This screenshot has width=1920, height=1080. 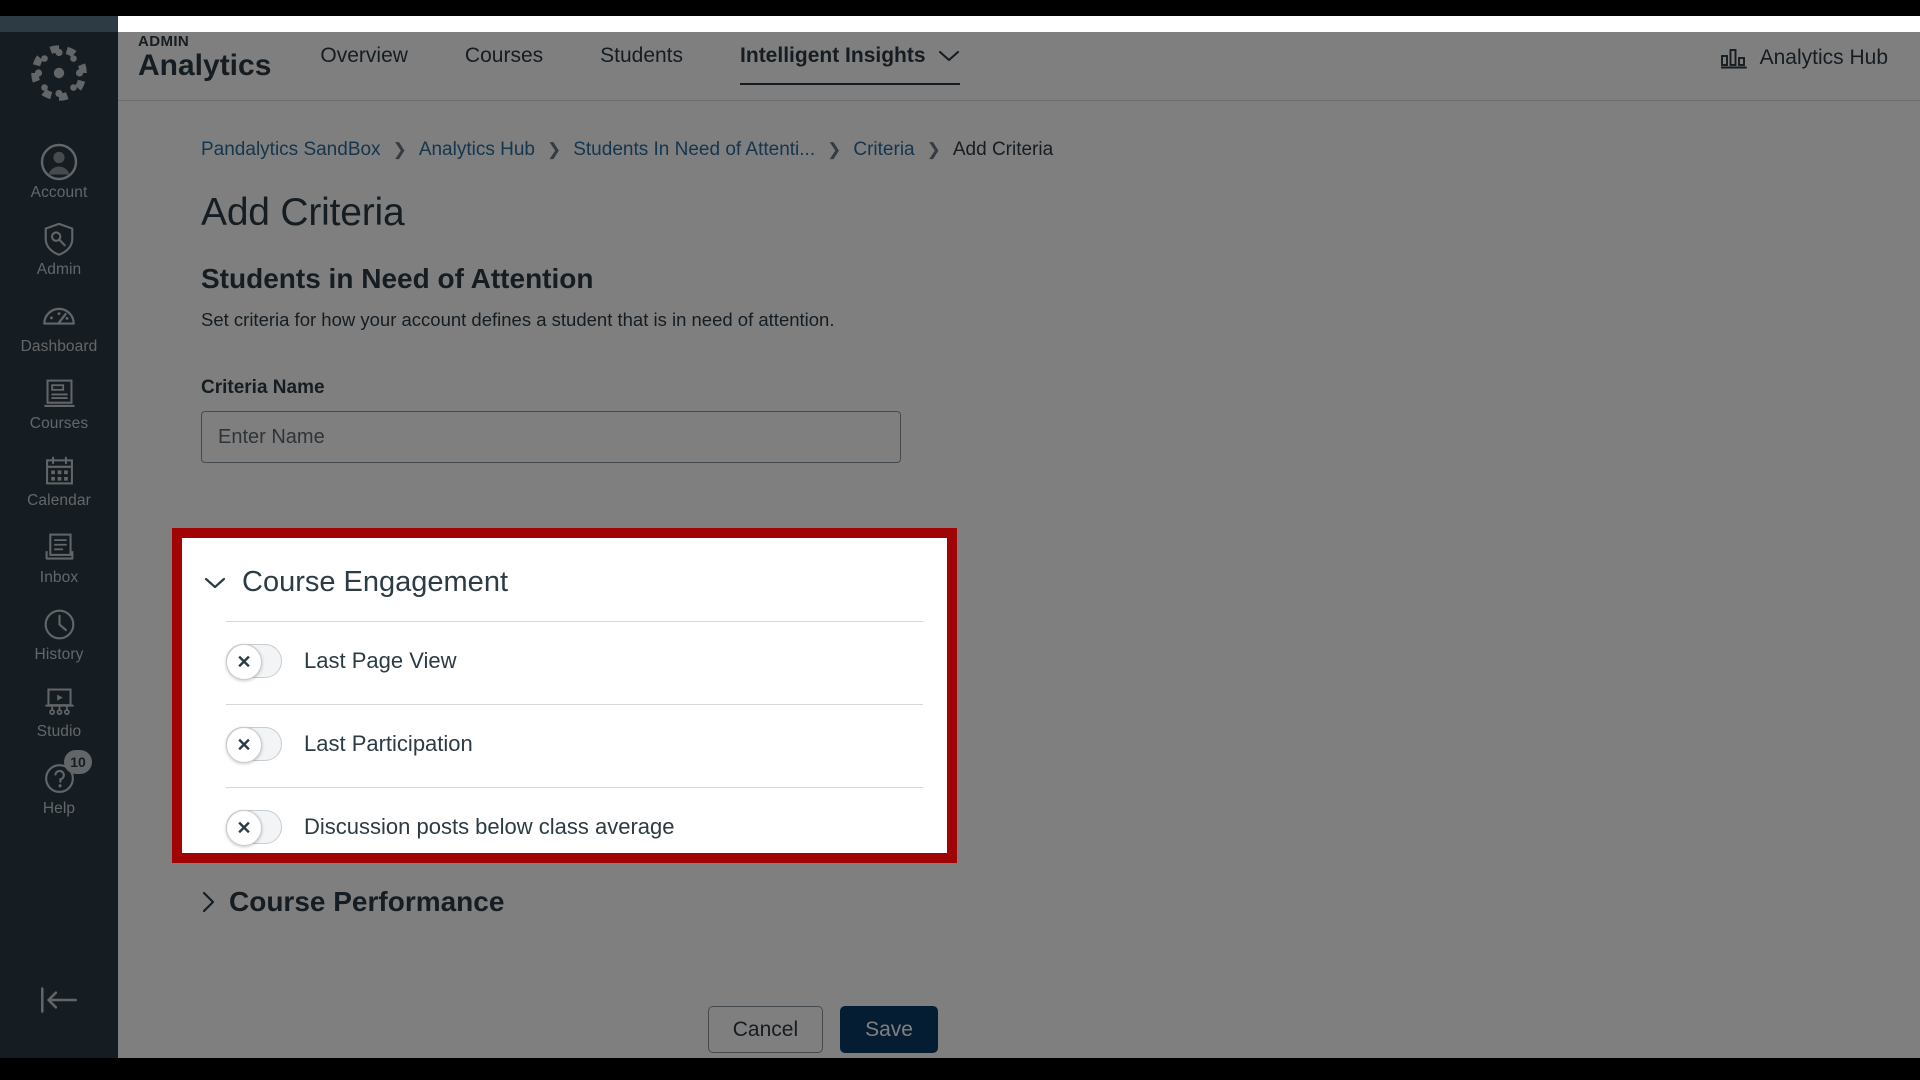 I want to click on bar-chart-icon, so click(x=1733, y=58).